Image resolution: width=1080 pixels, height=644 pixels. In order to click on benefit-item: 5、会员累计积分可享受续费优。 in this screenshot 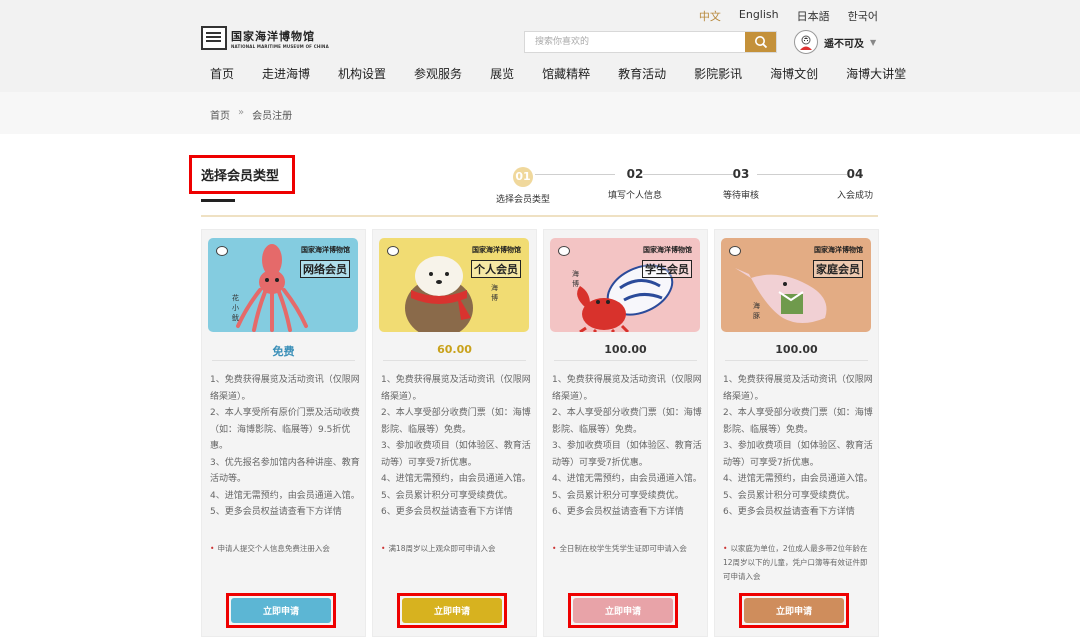, I will do `click(447, 495)`.